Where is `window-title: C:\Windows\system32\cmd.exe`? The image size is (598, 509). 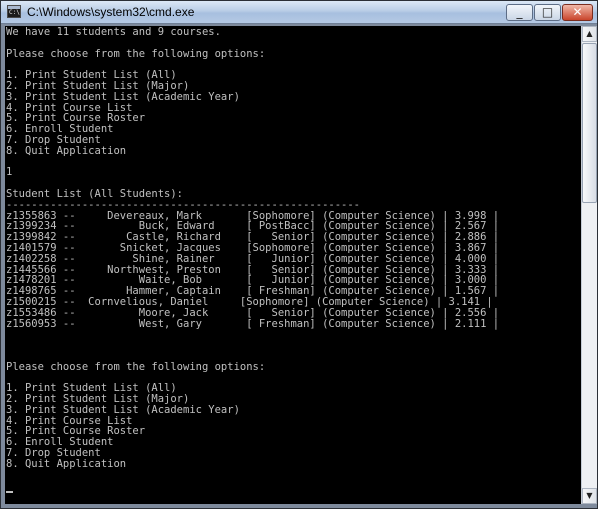
window-title: C:\Windows\system32\cmd.exe is located at coordinates (111, 12).